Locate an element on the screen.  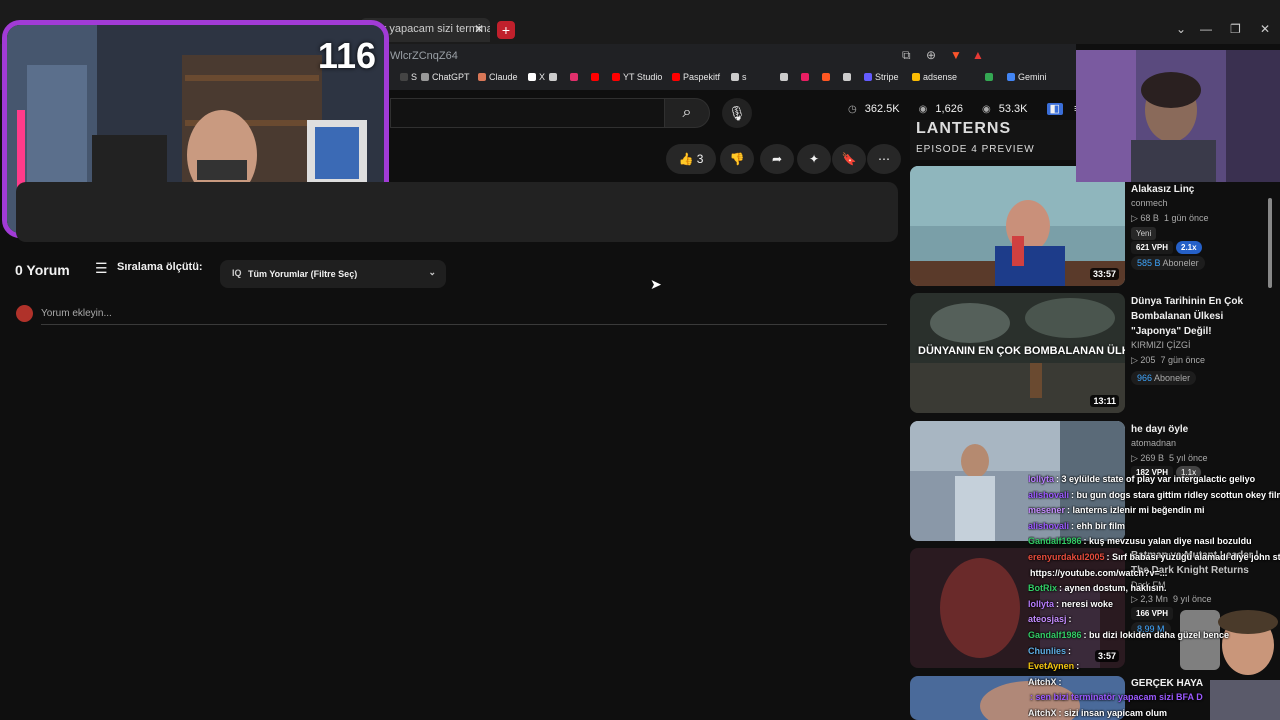
video-thumbnail: 33:57 is located at coordinates (1017, 226).